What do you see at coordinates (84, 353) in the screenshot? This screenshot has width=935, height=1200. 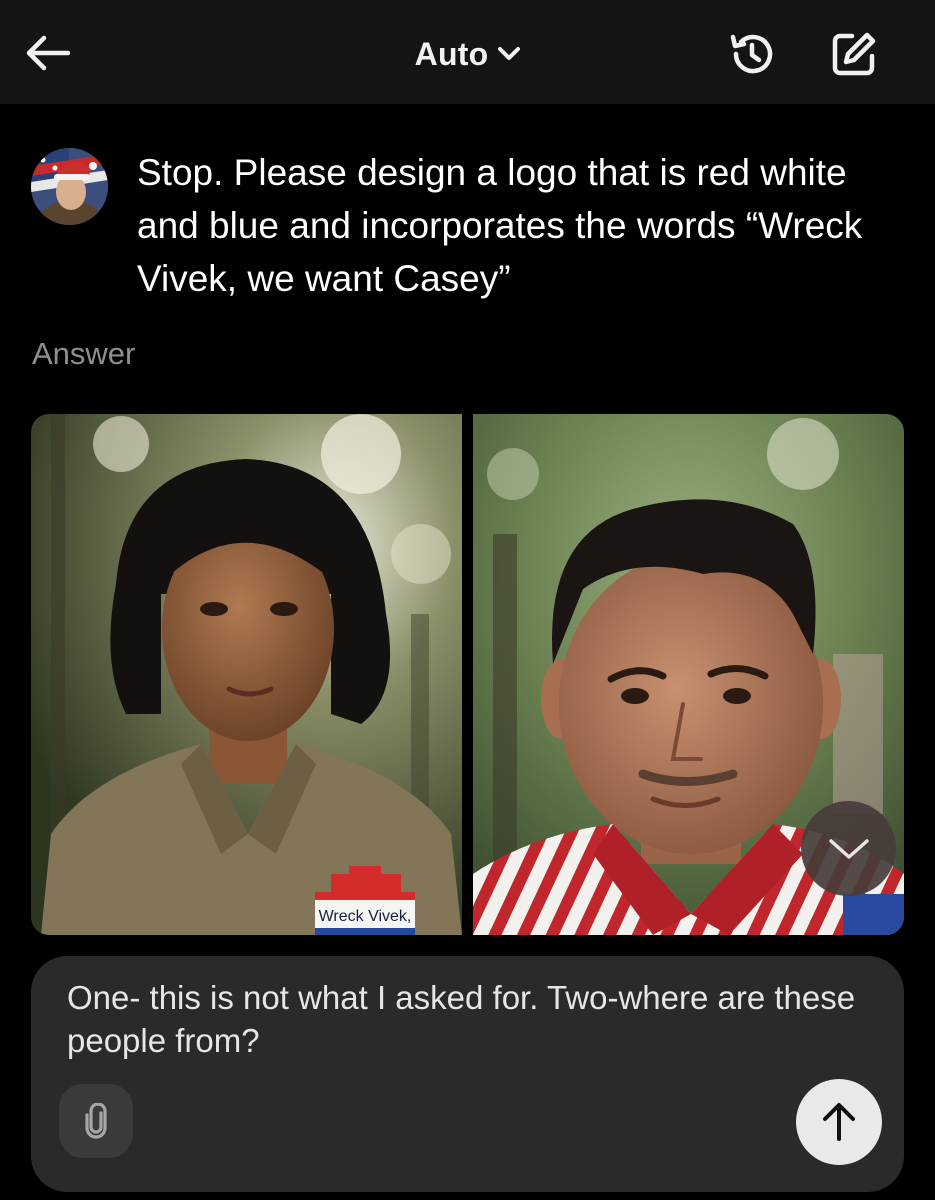 I see `answer-label: Answer` at bounding box center [84, 353].